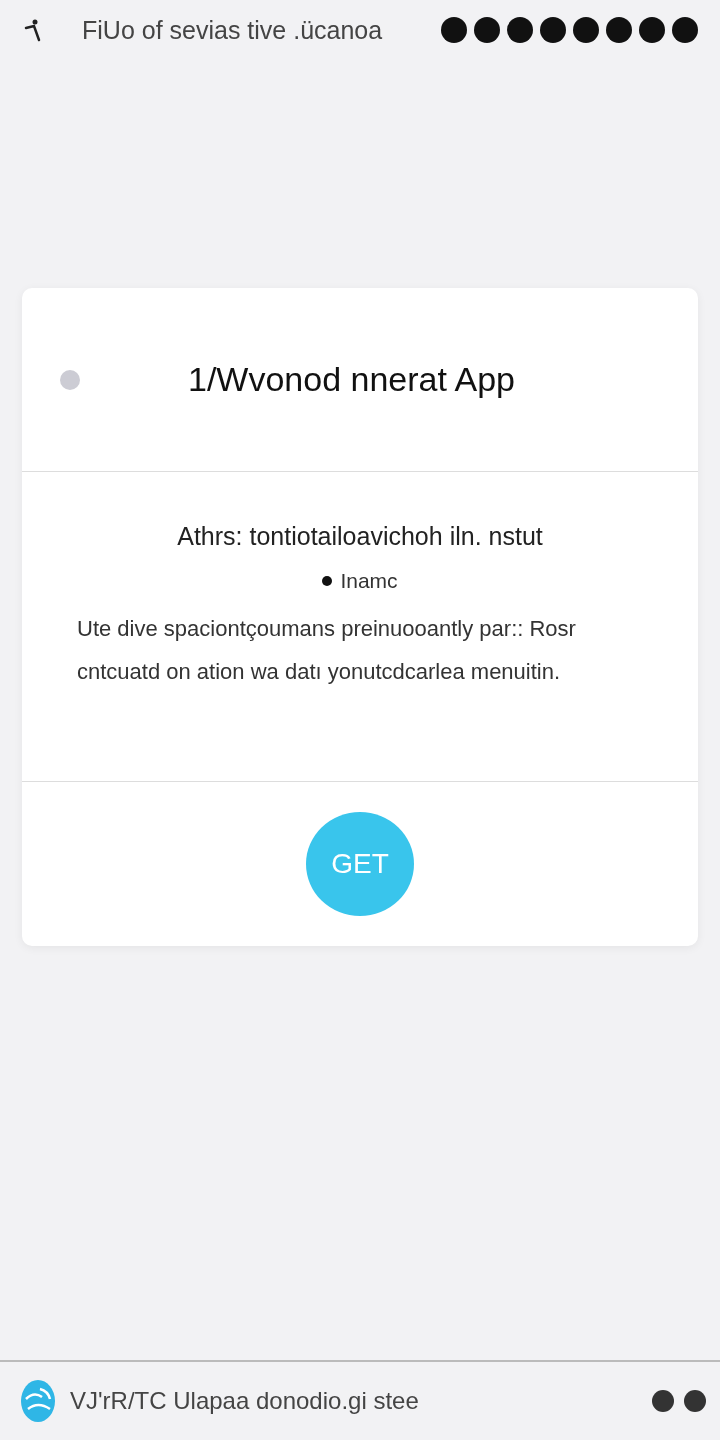  Describe the element at coordinates (327, 581) in the screenshot. I see `bullet-icon` at that location.